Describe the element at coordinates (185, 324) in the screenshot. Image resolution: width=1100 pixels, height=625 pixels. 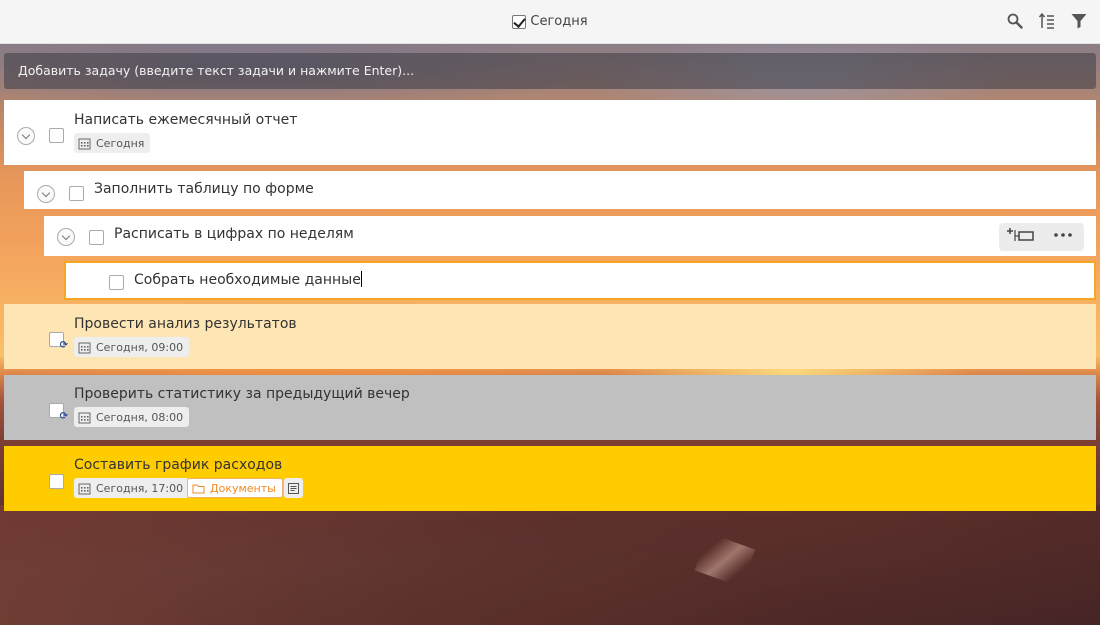
I see `task-title: Провести анализ результатов` at that location.